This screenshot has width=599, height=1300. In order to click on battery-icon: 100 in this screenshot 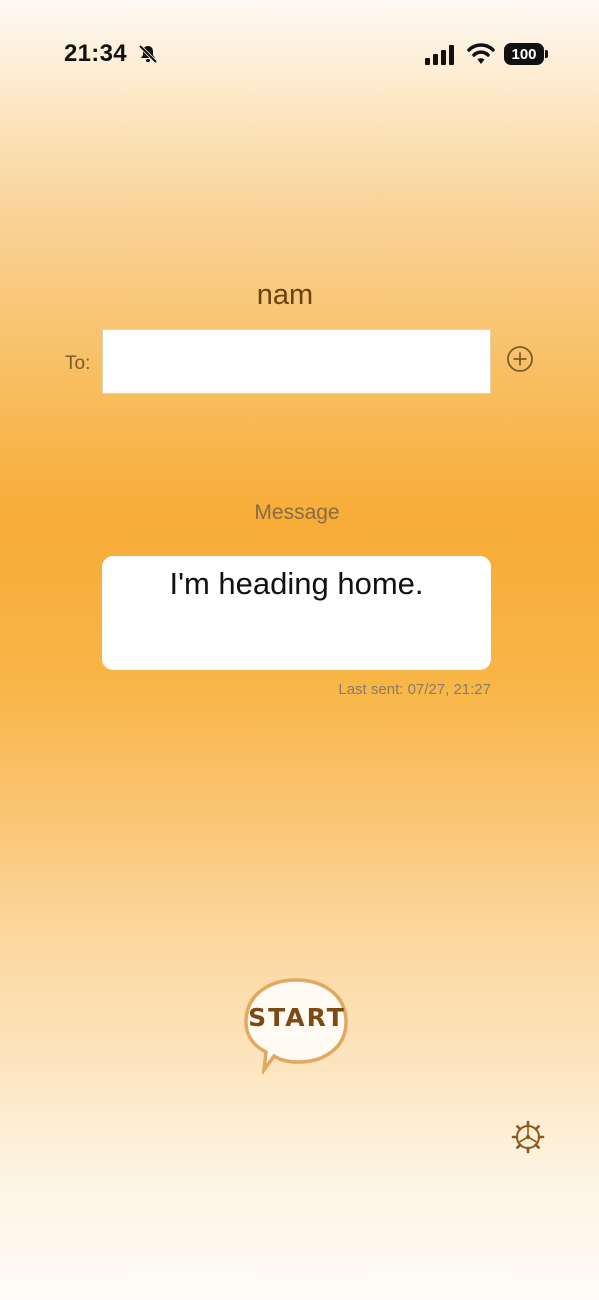, I will do `click(524, 54)`.